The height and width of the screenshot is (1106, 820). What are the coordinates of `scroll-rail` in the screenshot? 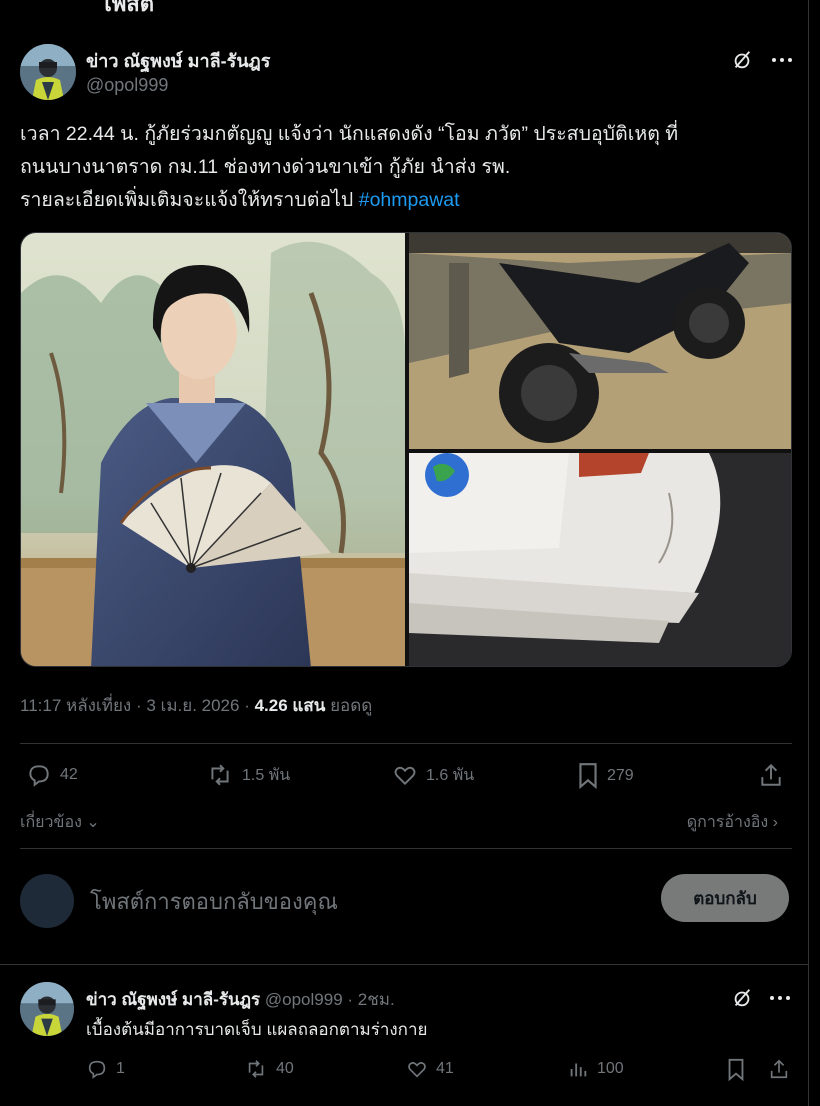 It's located at (814, 553).